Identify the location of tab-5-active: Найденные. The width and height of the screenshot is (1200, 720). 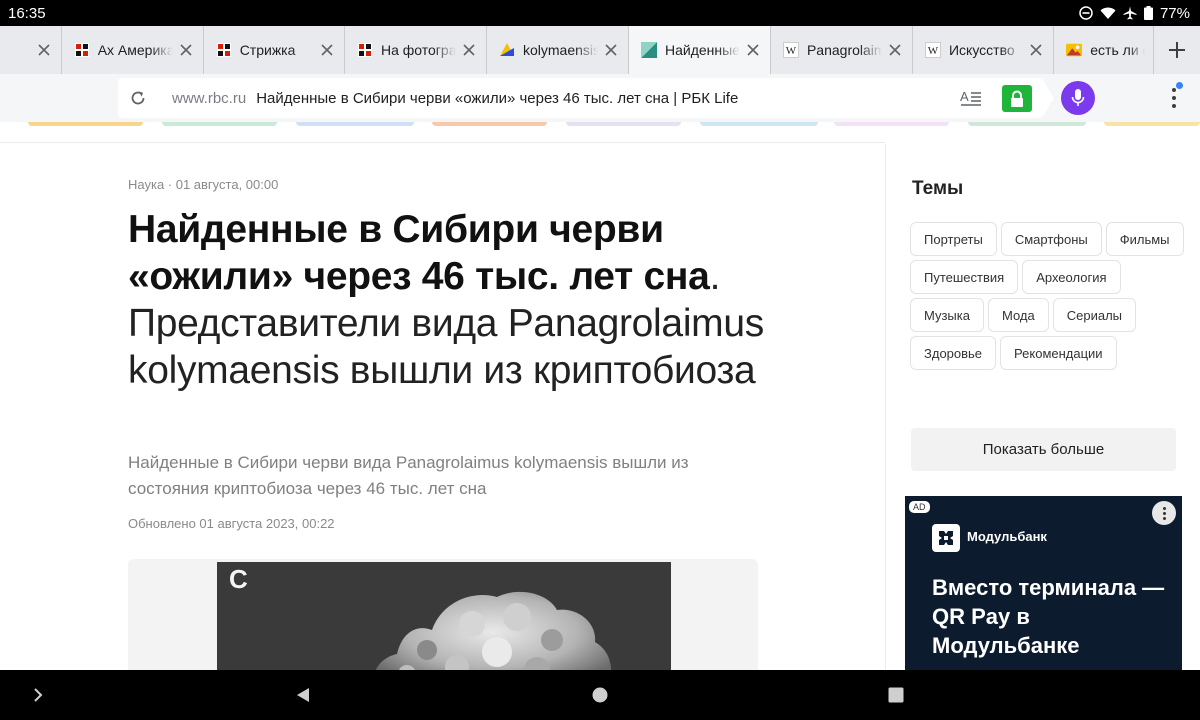
(699, 50).